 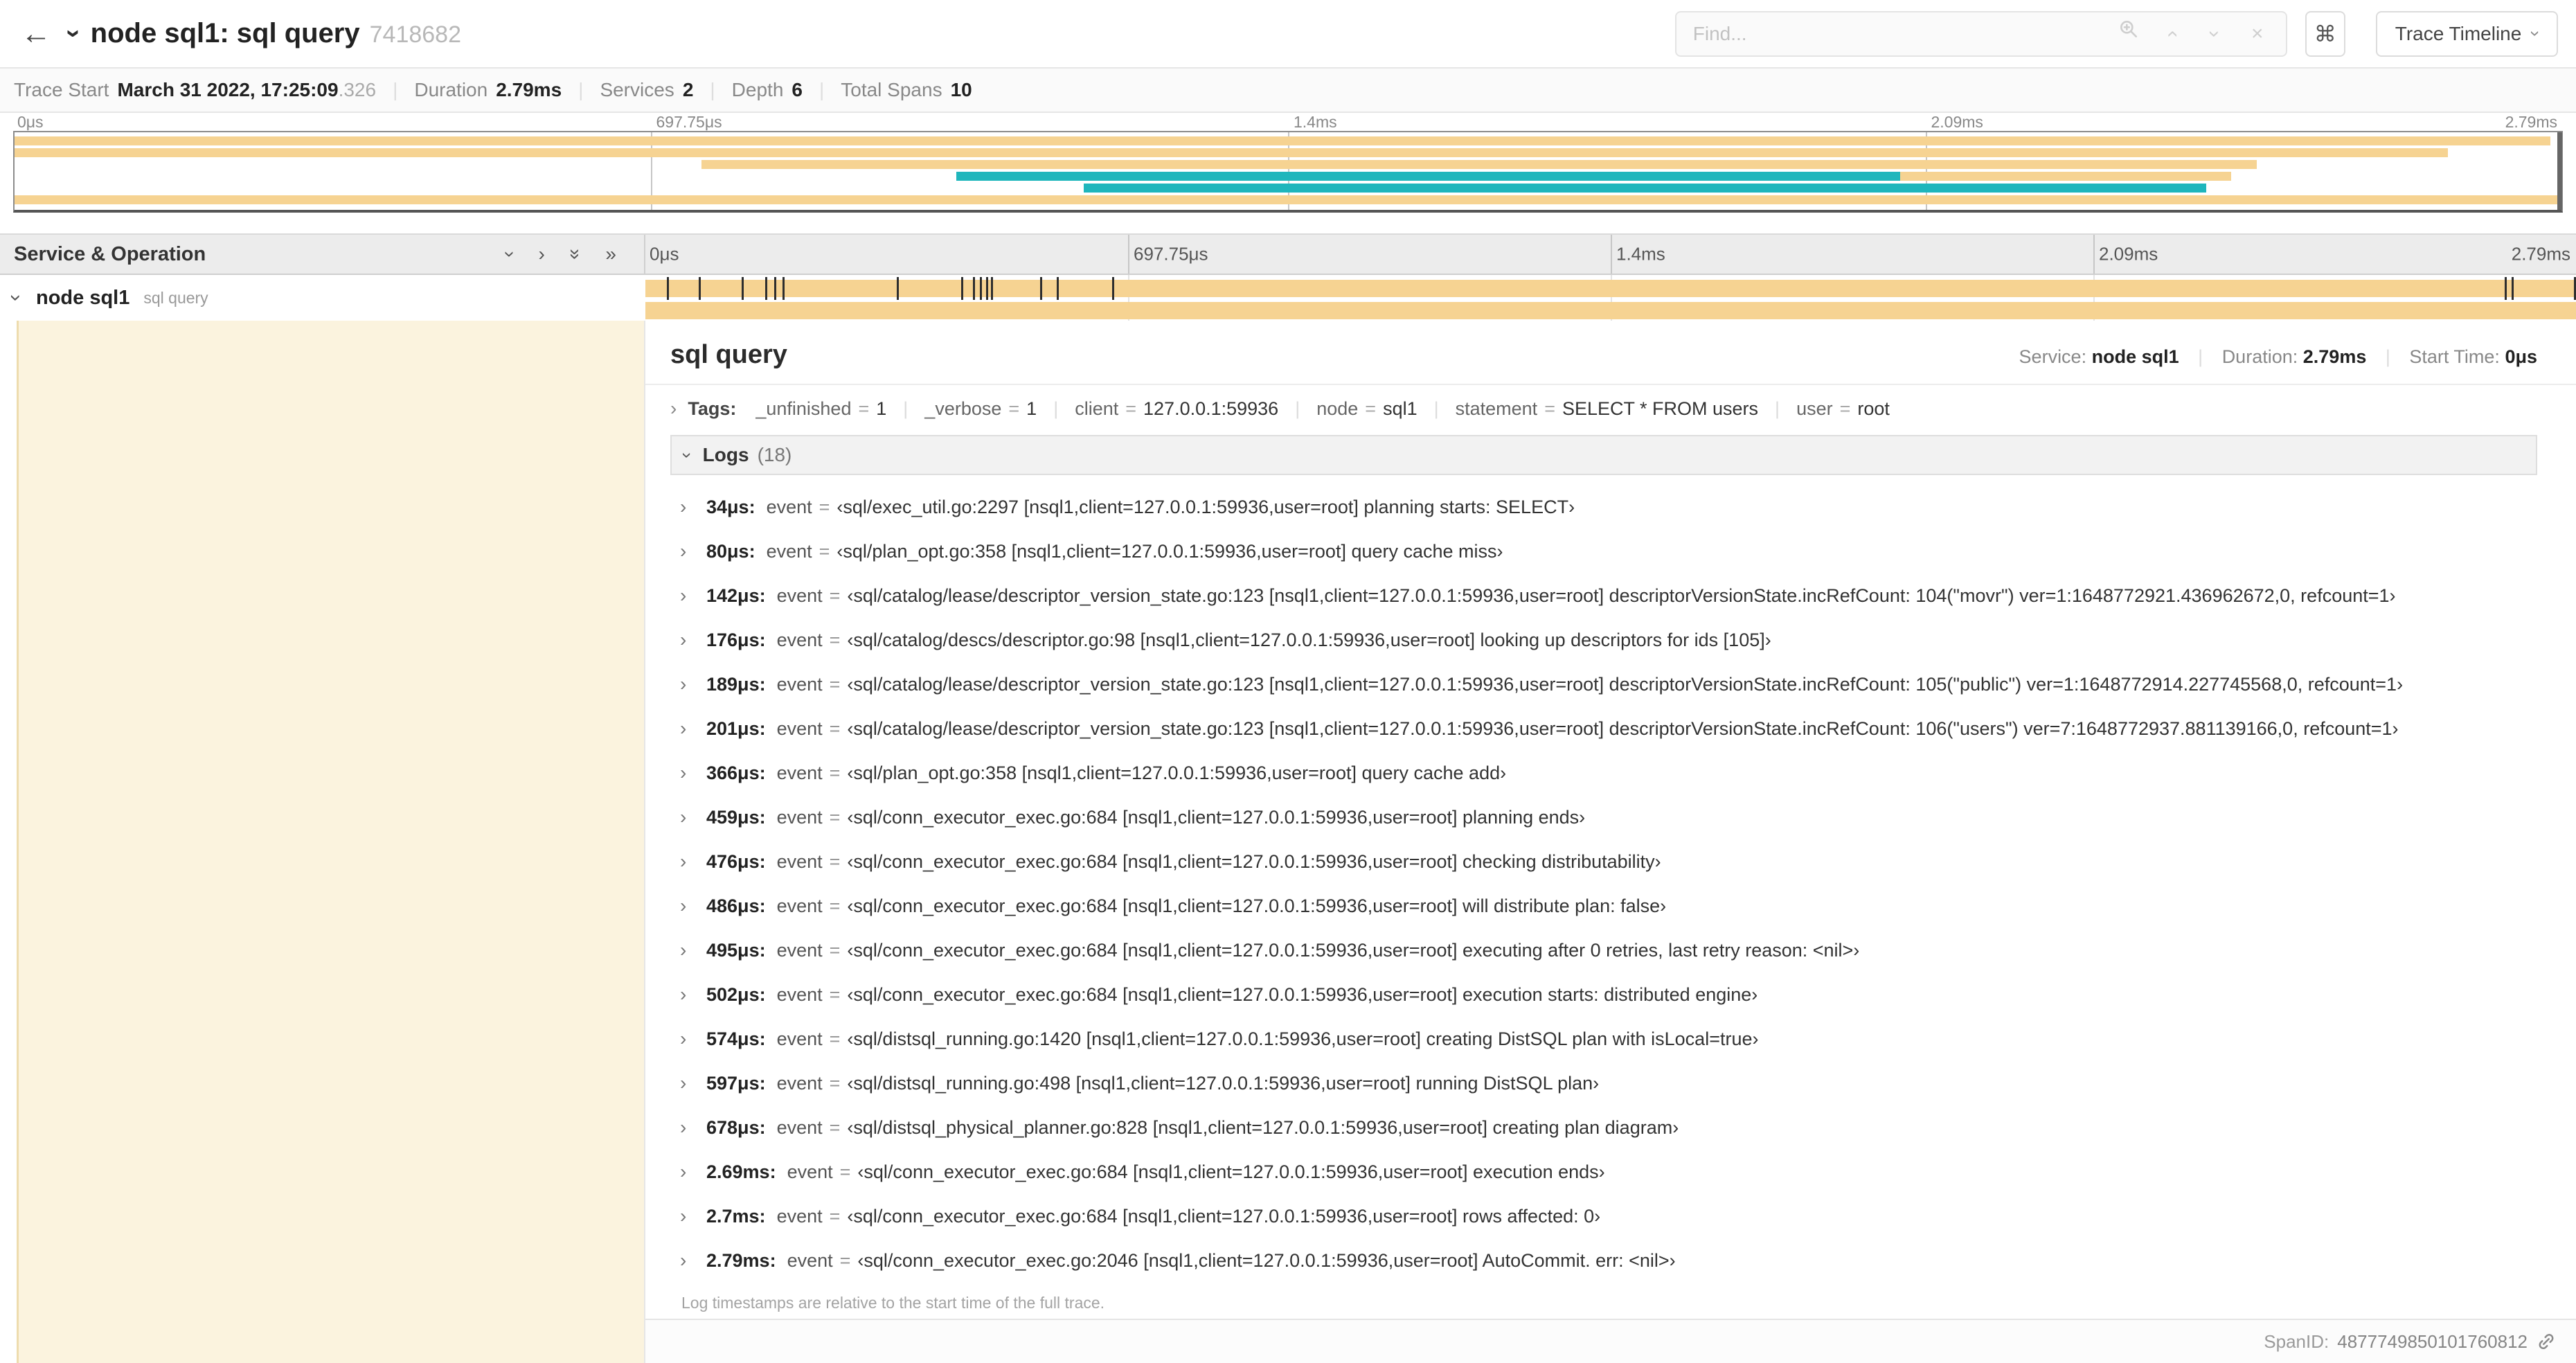 What do you see at coordinates (741, 1260) in the screenshot?
I see `log-timestamp: 2.79ms:` at bounding box center [741, 1260].